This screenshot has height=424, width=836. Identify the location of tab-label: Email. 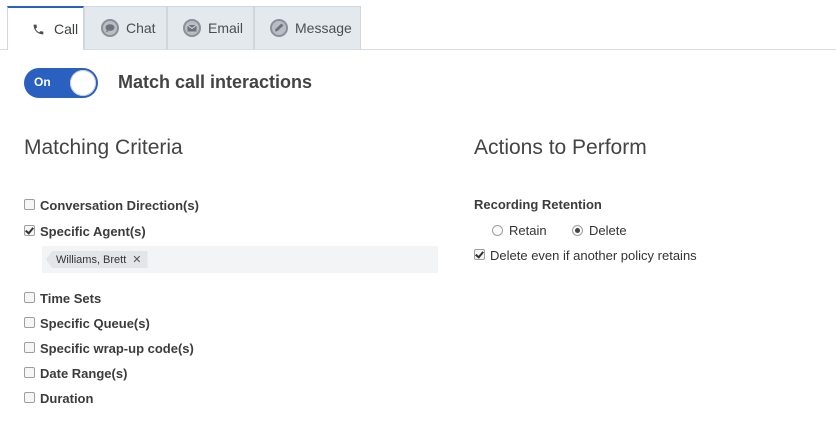
(226, 28).